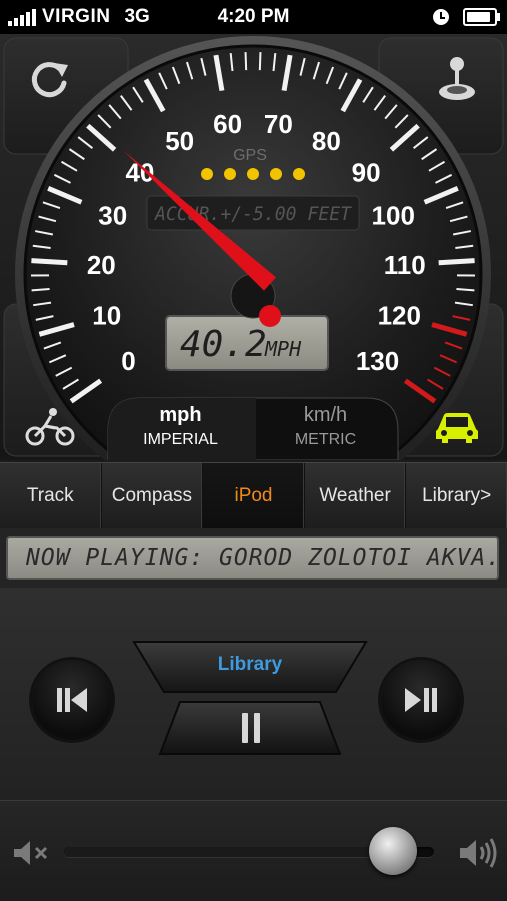 This screenshot has height=901, width=507. I want to click on tab-ipod: iPod, so click(254, 496).